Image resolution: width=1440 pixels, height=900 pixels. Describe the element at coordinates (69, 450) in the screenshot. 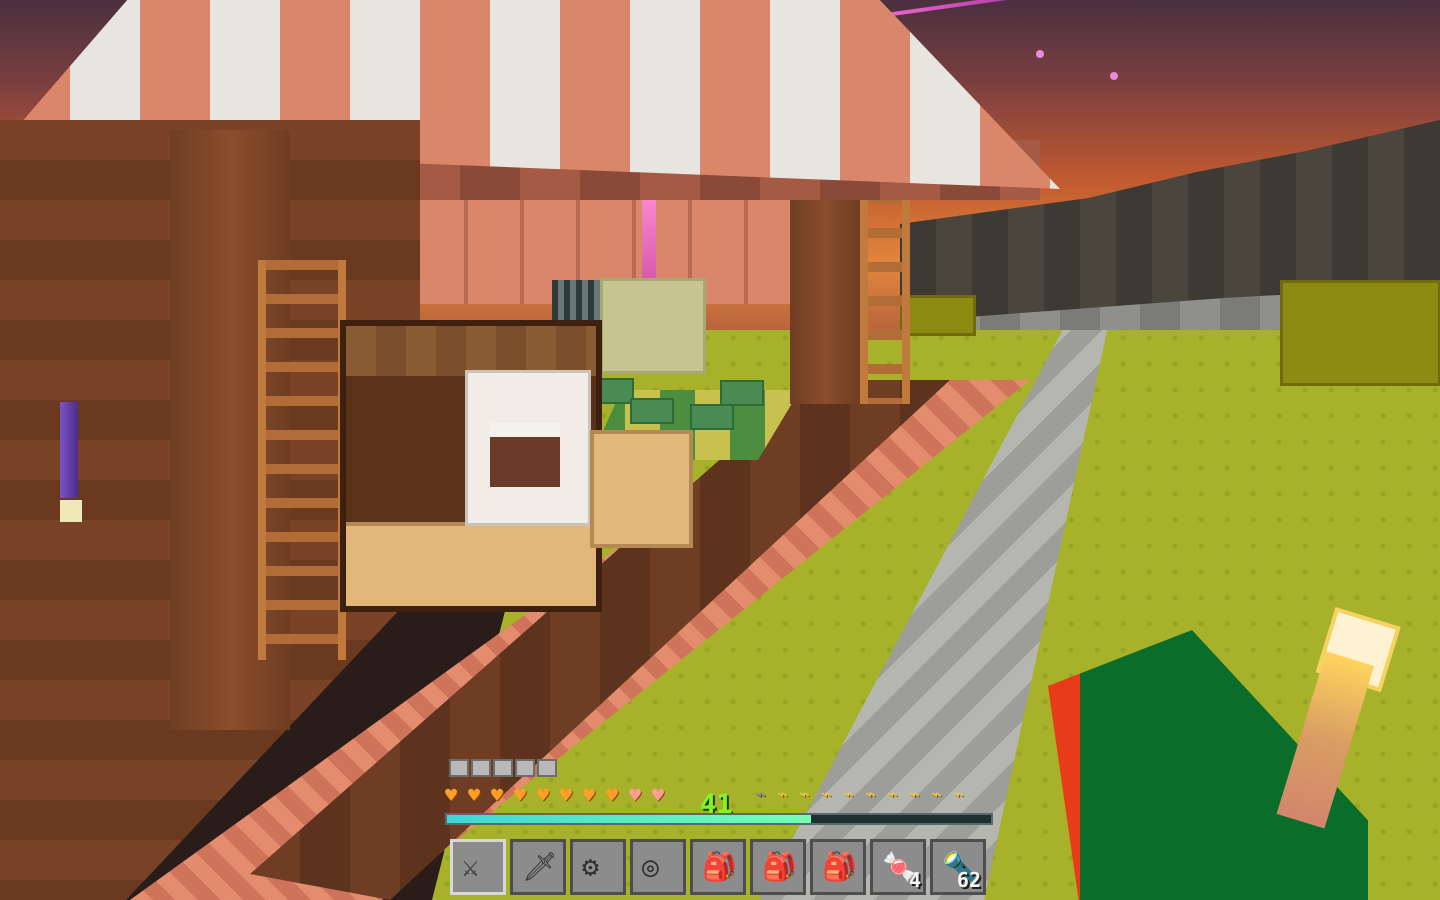

I see `lever-stem` at that location.